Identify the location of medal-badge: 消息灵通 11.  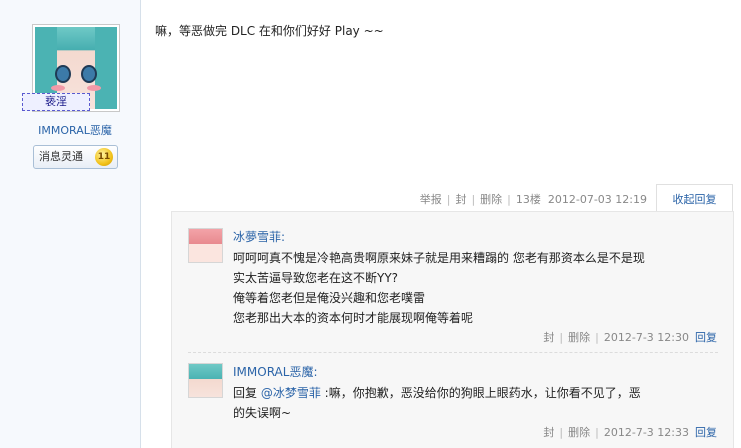
(75, 157).